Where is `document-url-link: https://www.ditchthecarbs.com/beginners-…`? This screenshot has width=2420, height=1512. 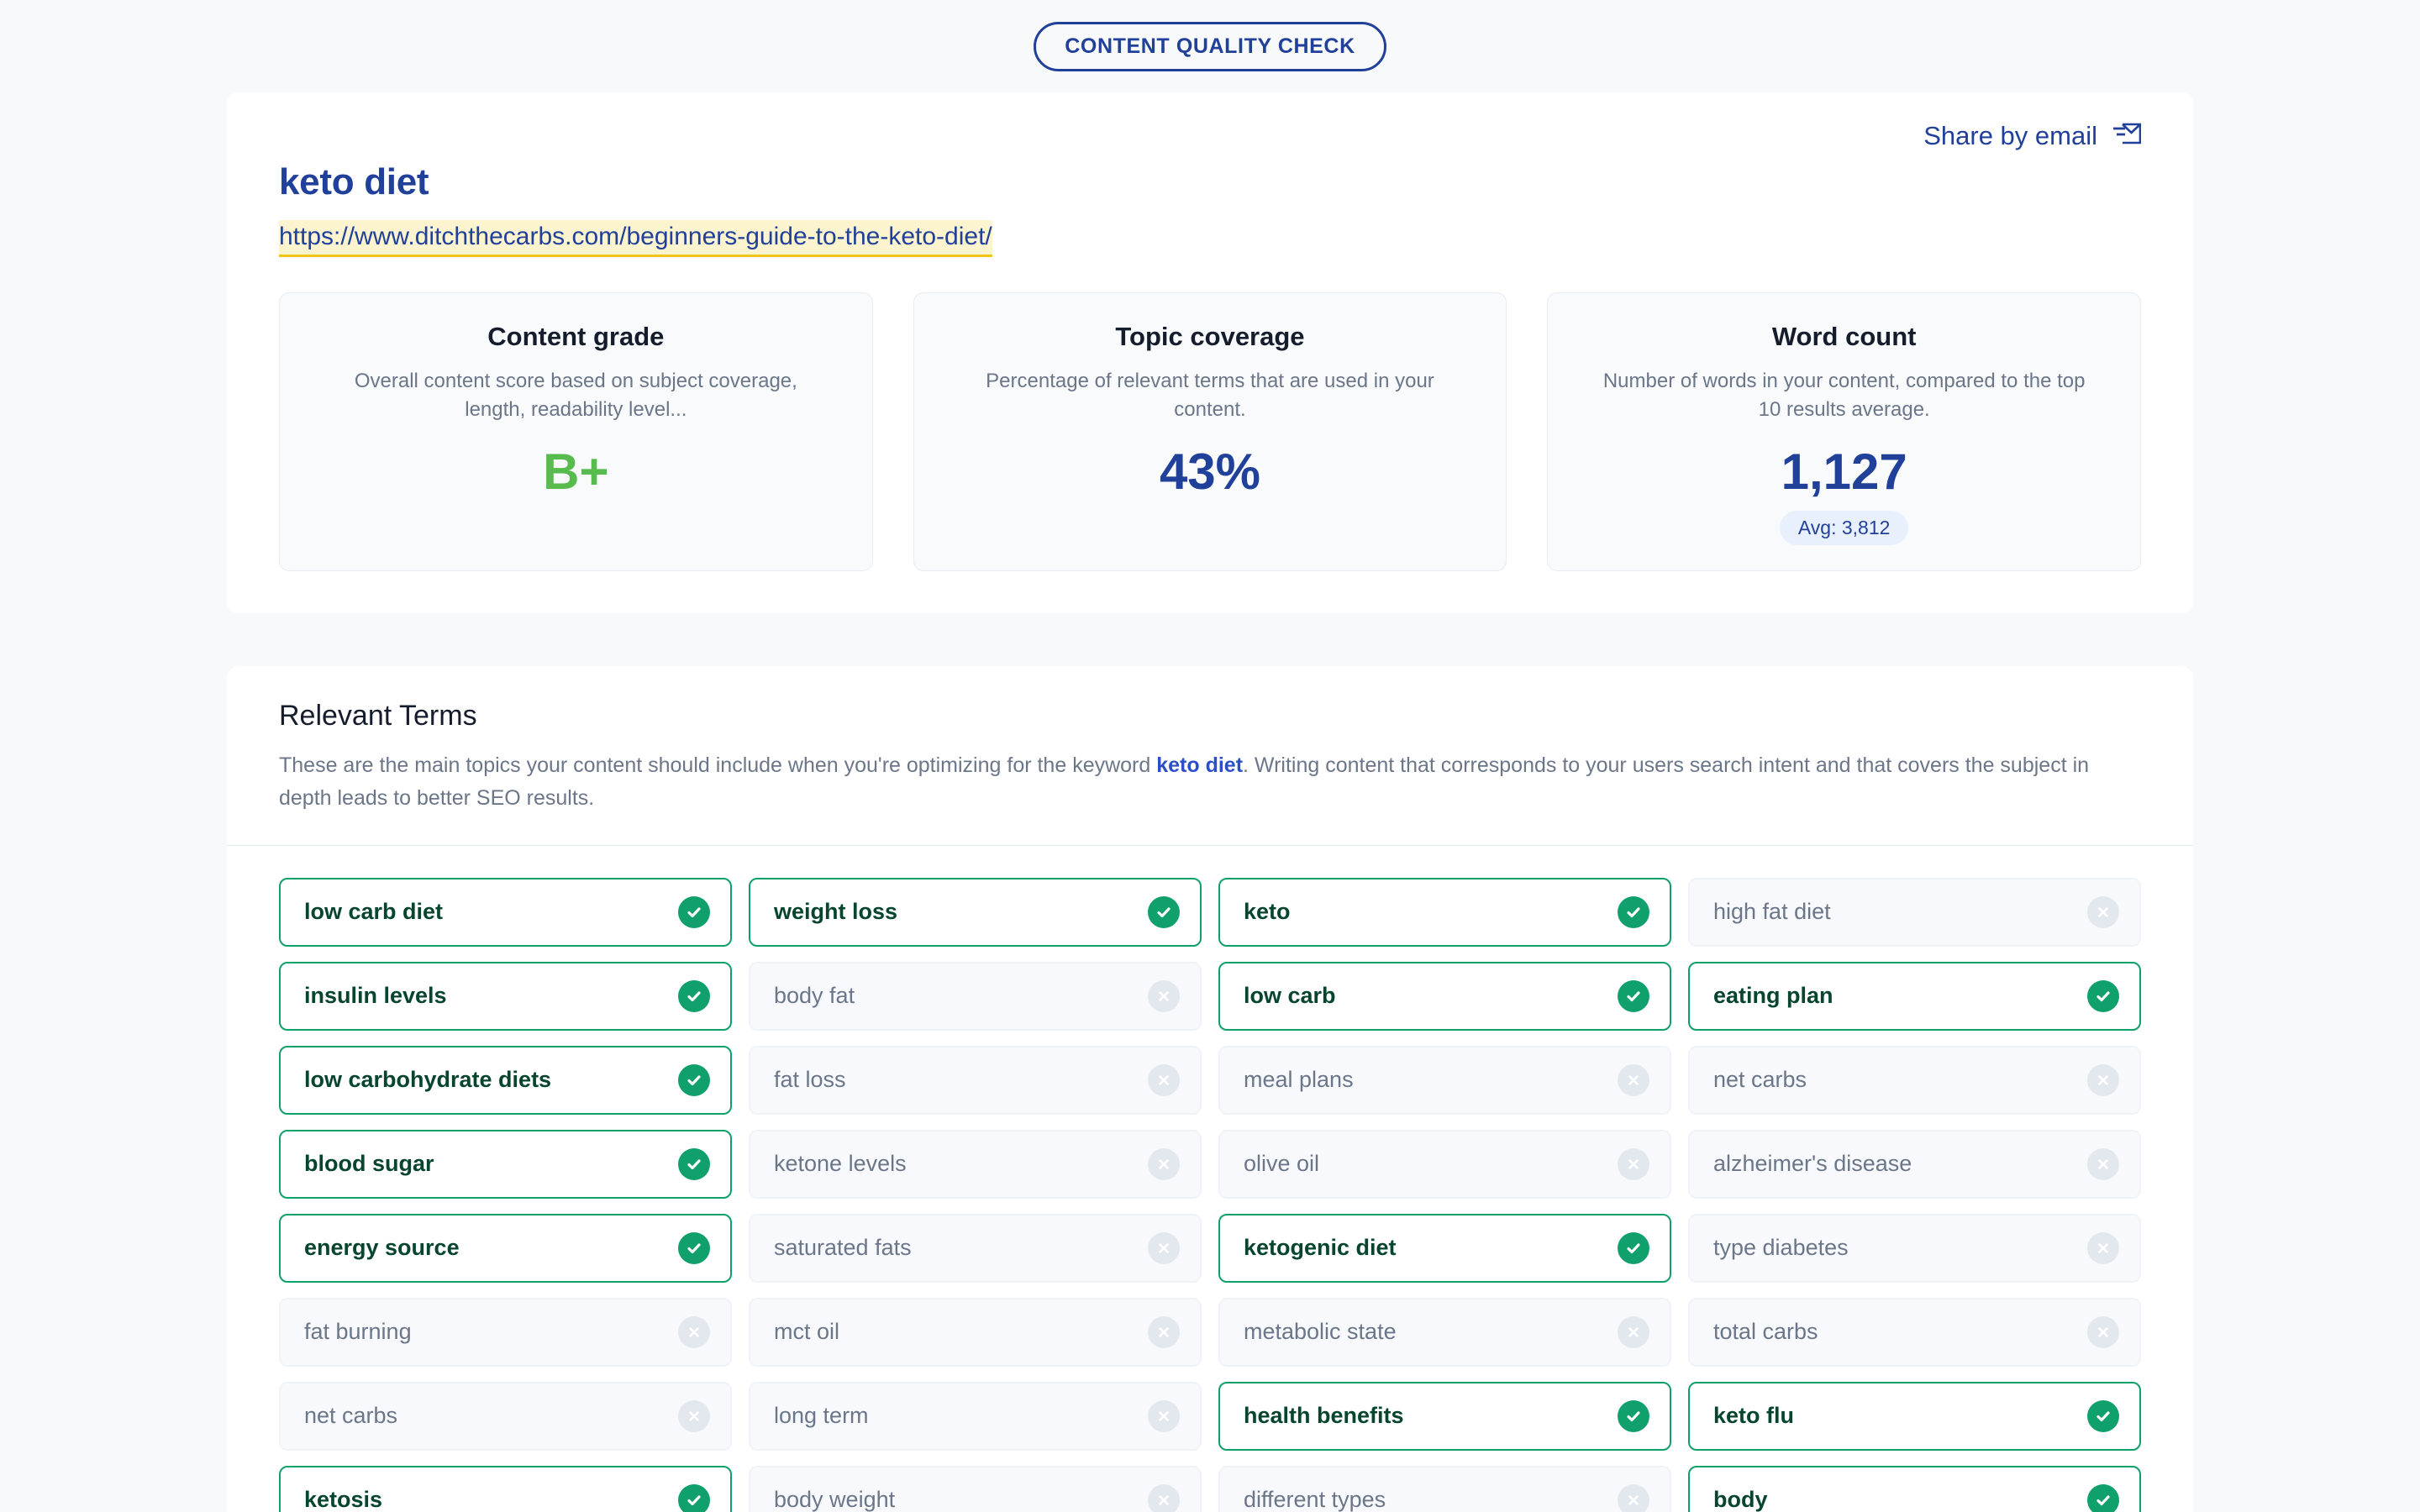 document-url-link: https://www.ditchthecarbs.com/beginners-… is located at coordinates (635, 238).